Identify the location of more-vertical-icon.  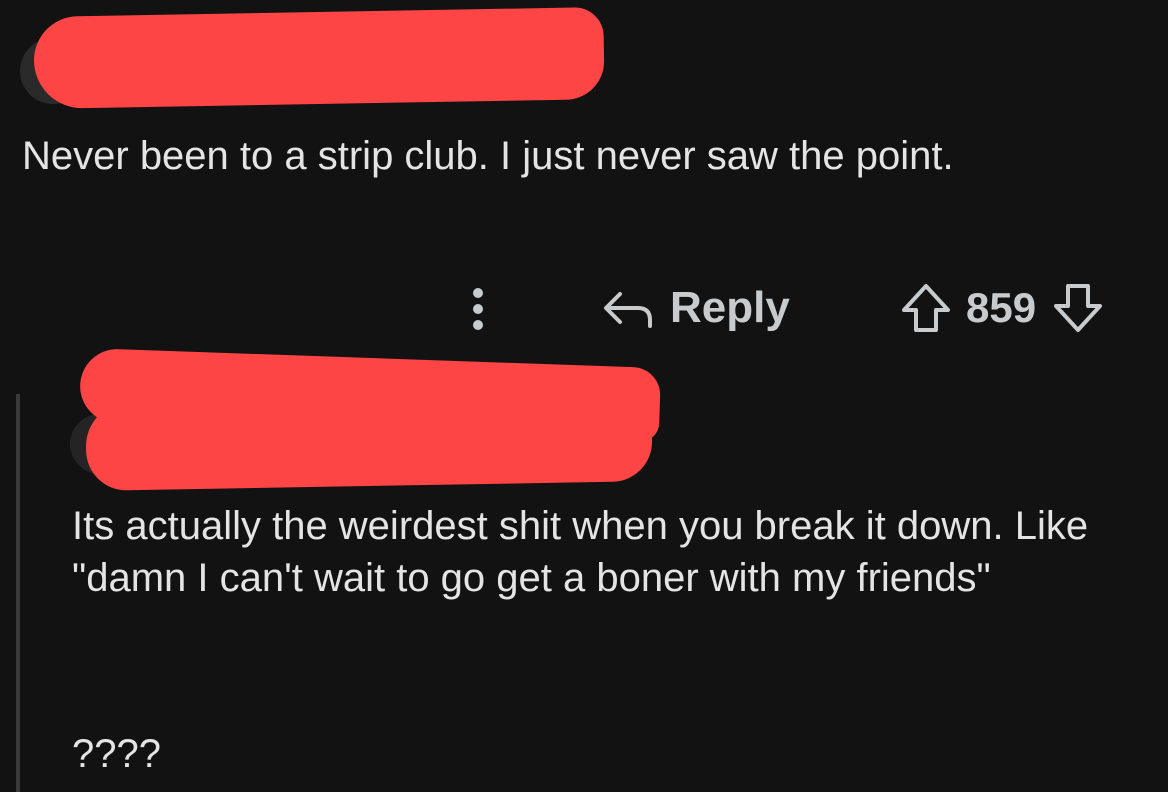
(478, 309).